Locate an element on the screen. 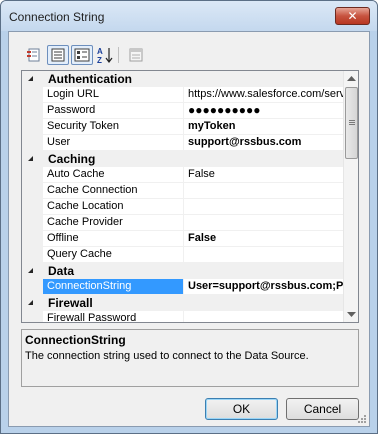 The image size is (378, 434). property-name: Security Token is located at coordinates (113, 127).